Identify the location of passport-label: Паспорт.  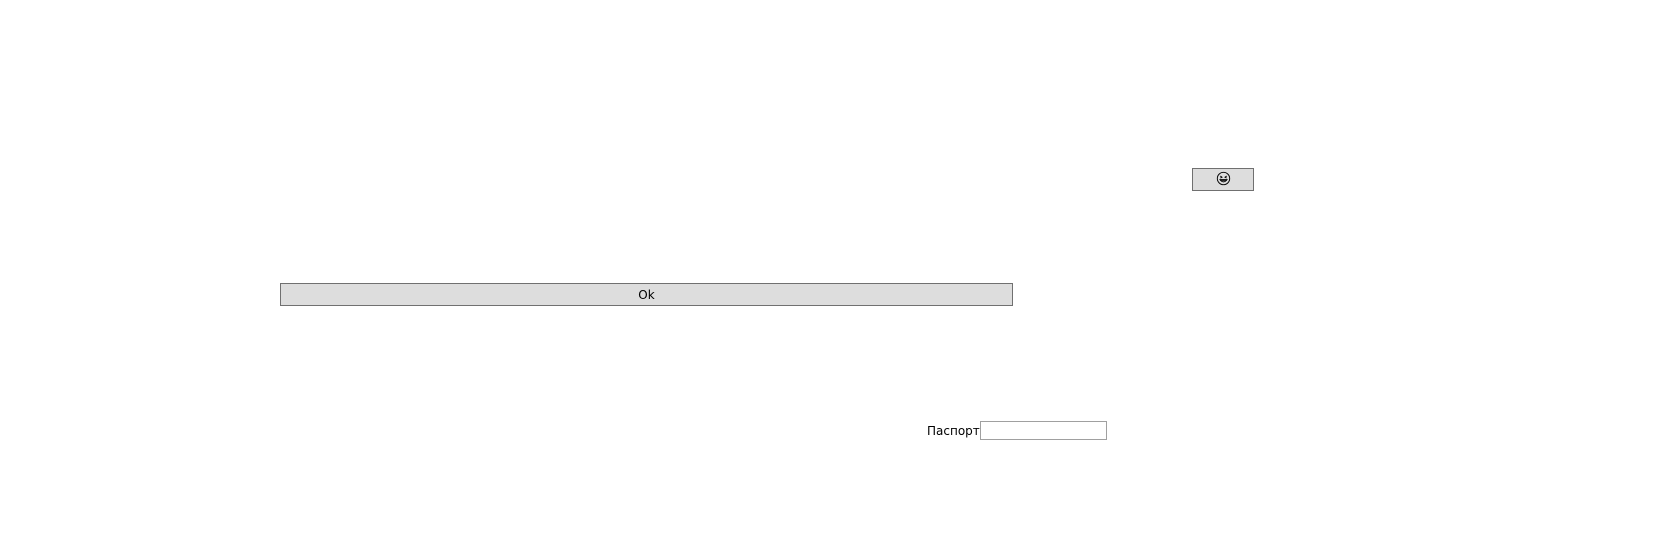
(953, 430).